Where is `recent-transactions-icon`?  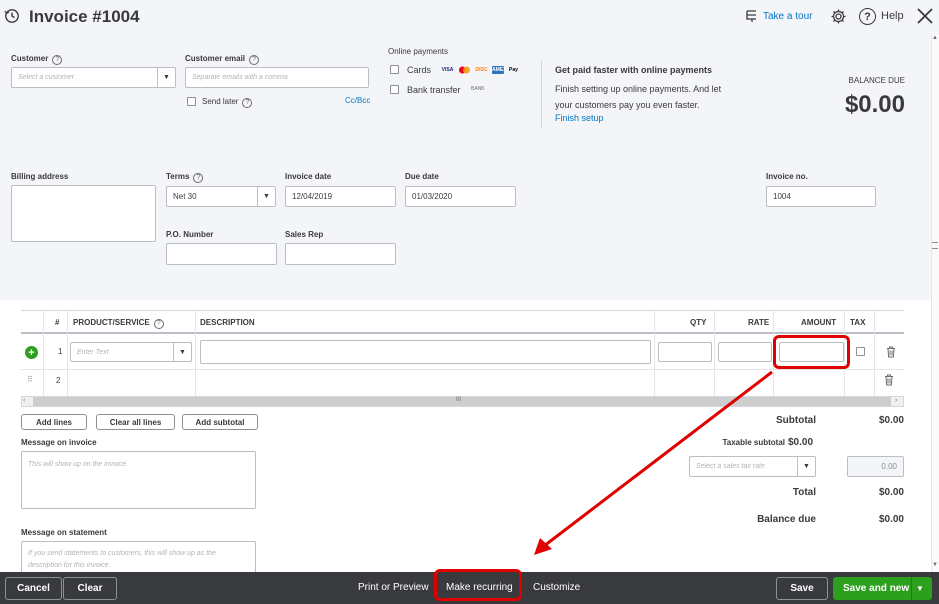 recent-transactions-icon is located at coordinates (12, 16).